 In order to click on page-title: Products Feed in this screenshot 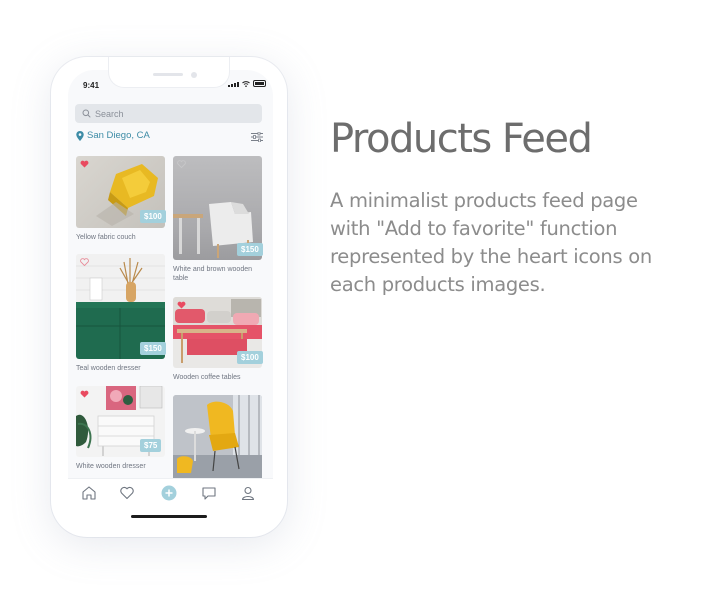, I will do `click(461, 139)`.